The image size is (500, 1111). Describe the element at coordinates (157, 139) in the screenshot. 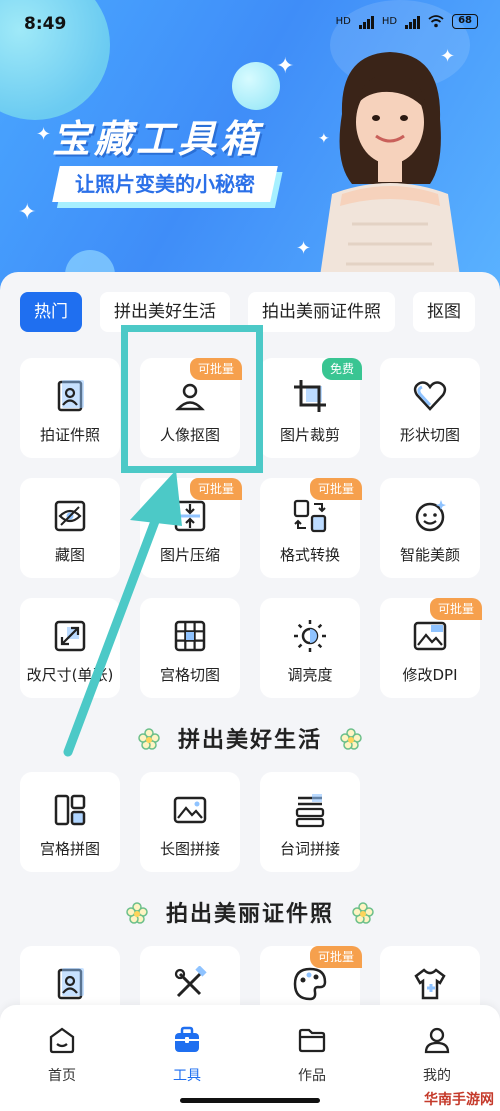

I see `banner-title: 宝藏工具箱` at that location.